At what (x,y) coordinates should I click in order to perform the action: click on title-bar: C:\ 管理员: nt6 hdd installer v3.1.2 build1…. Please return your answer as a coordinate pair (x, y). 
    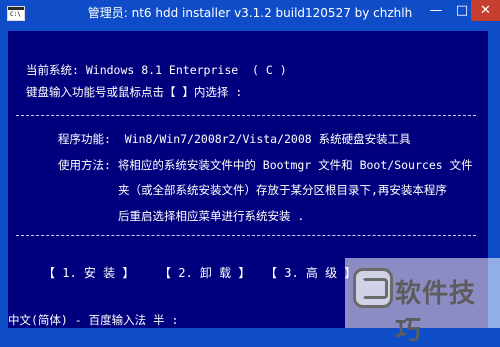
    Looking at the image, I should click on (250, 15).